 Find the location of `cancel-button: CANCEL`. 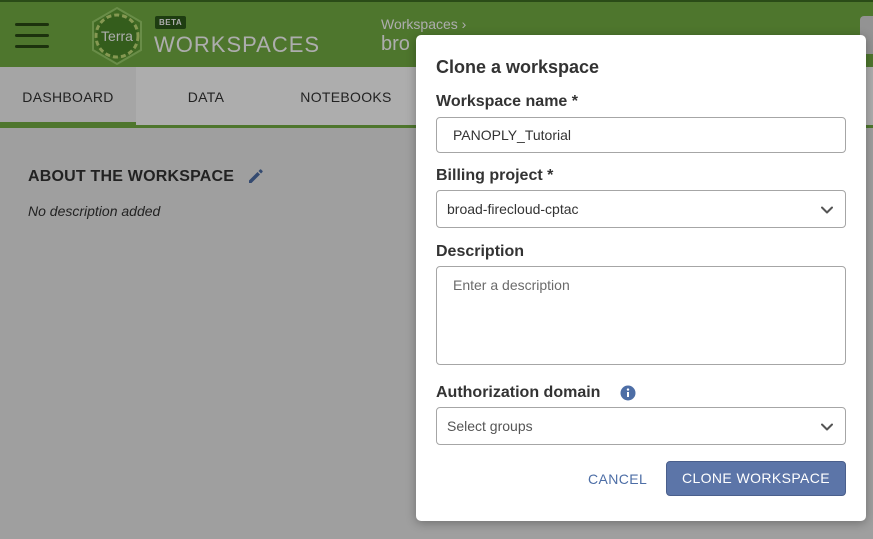

cancel-button: CANCEL is located at coordinates (617, 479).